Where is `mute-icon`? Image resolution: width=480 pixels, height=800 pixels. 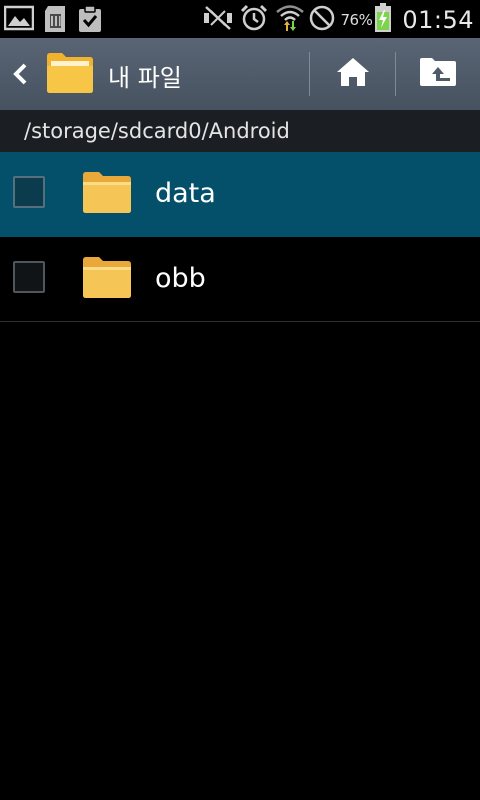 mute-icon is located at coordinates (218, 20).